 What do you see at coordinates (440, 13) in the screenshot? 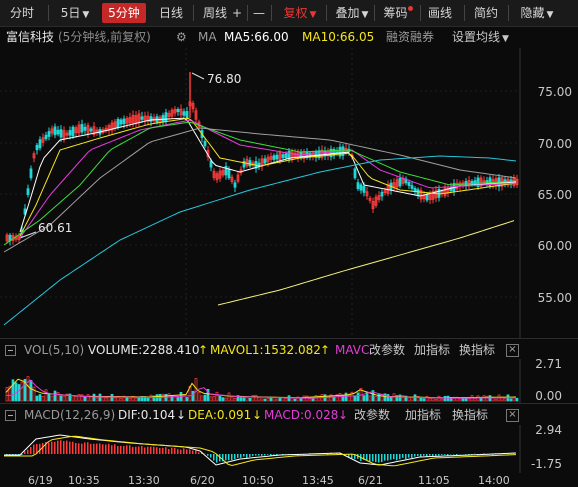
I see `draw-line-button: 画线` at bounding box center [440, 13].